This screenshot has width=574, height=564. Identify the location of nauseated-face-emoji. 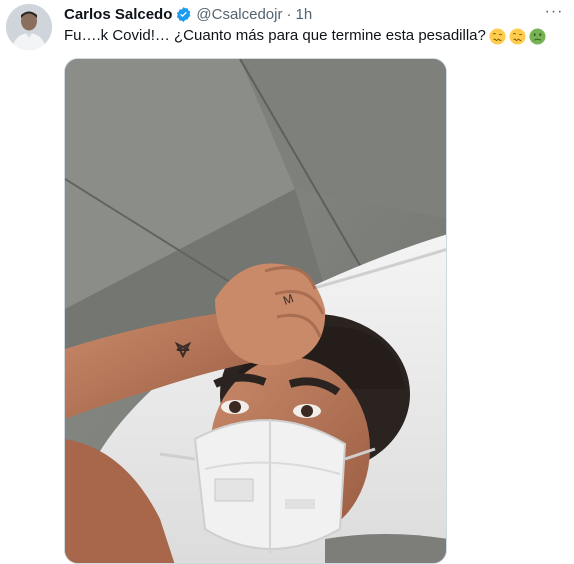
(537, 36).